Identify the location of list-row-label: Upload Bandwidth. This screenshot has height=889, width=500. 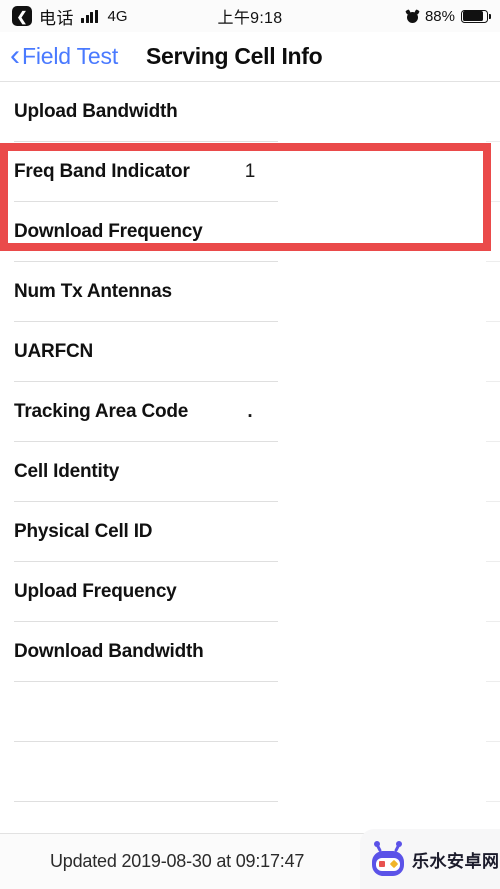
(96, 111).